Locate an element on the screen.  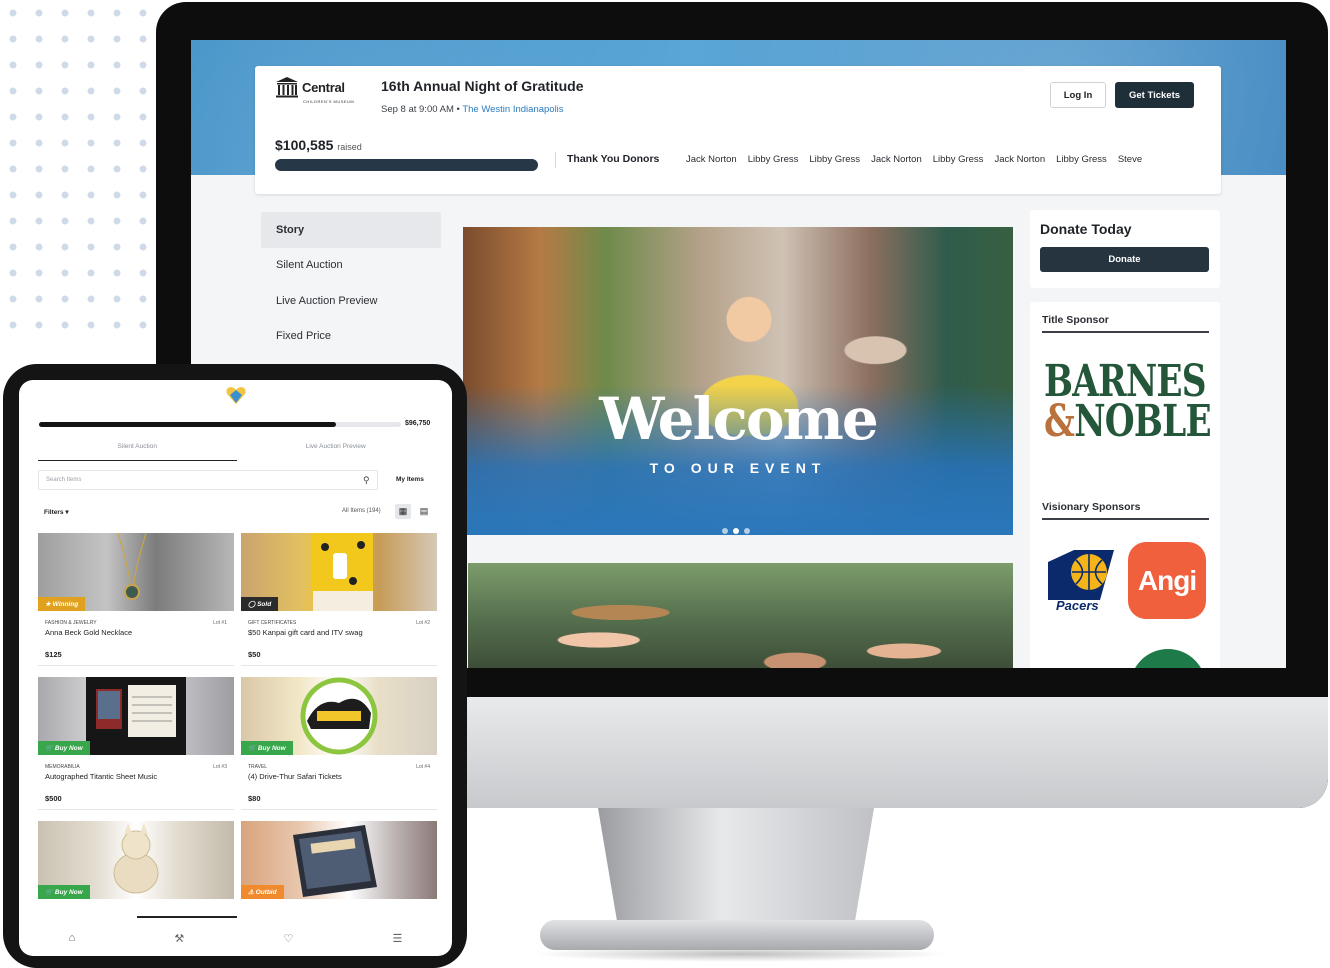
item-name: Anna Beck Gold Necklace is located at coordinates (89, 632).